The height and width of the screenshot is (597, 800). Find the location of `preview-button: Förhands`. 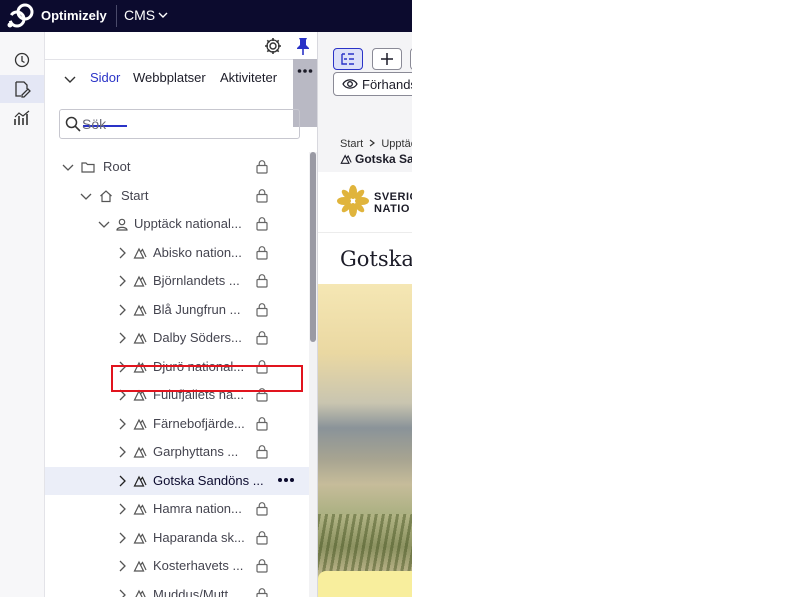

preview-button: Förhands is located at coordinates (372, 84).